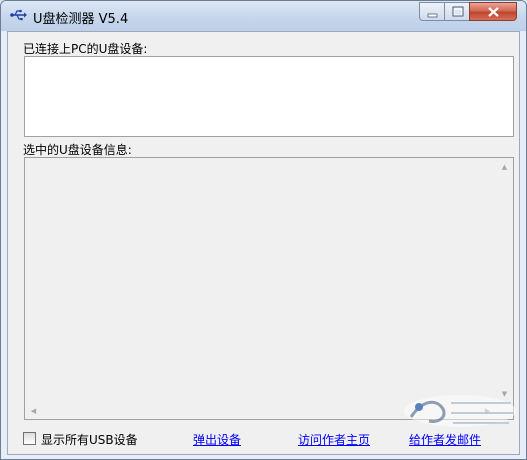  What do you see at coordinates (504, 280) in the screenshot?
I see `vertical-scrollbar: ▲ ▼` at bounding box center [504, 280].